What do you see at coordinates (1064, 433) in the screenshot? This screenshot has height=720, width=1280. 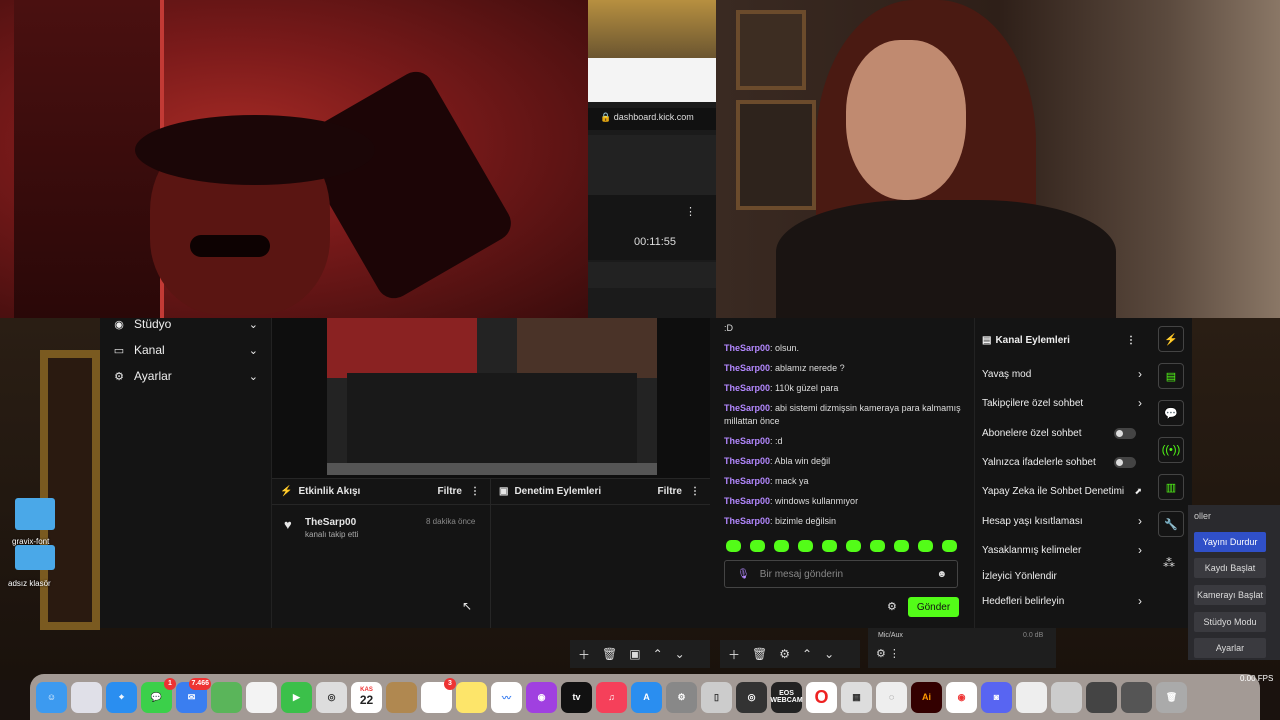 I see `channel-action-item: Abonelere özel sohbet` at bounding box center [1064, 433].